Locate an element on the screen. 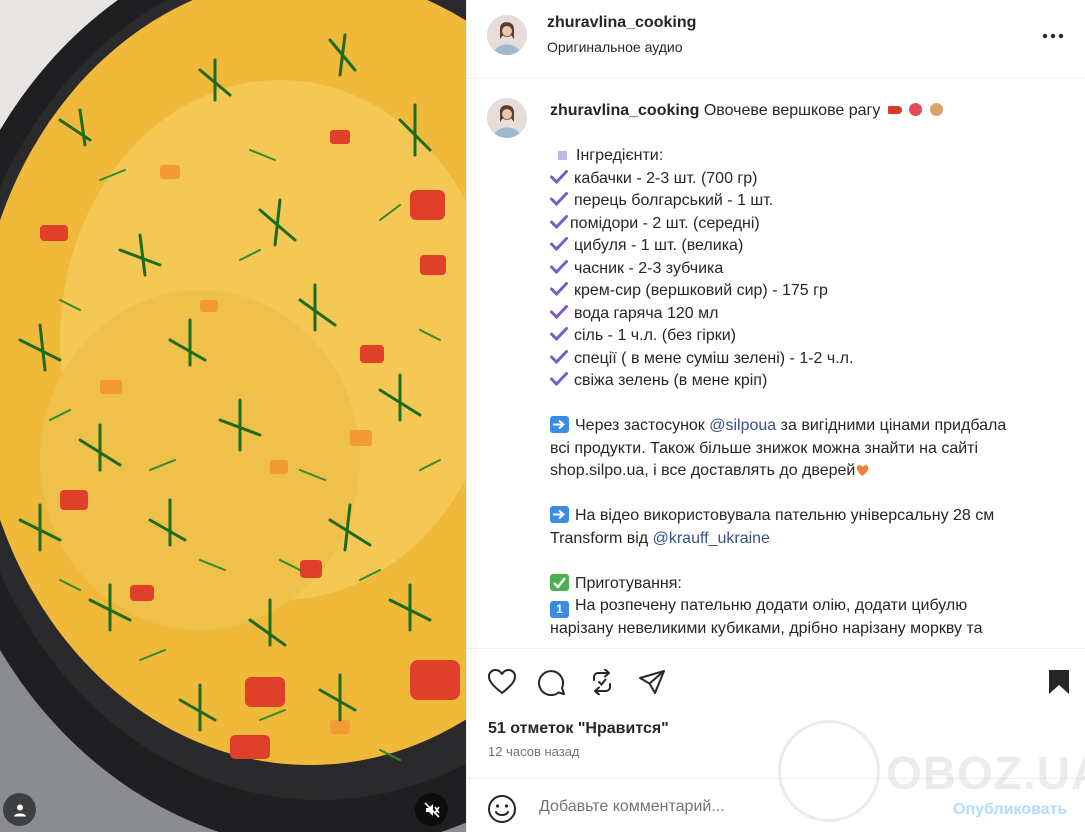 This screenshot has height=832, width=1085. repost-icon is located at coordinates (602, 682).